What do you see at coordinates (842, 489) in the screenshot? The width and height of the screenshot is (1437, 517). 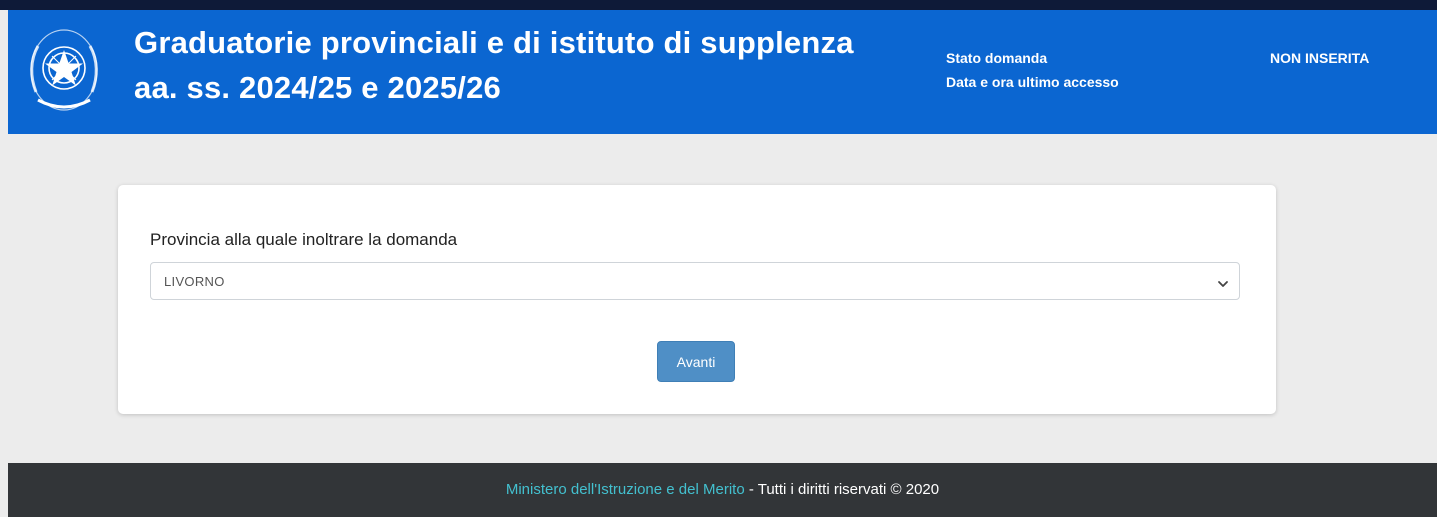 I see `copyright-text: - Tutti i diritti riservati © 2020` at bounding box center [842, 489].